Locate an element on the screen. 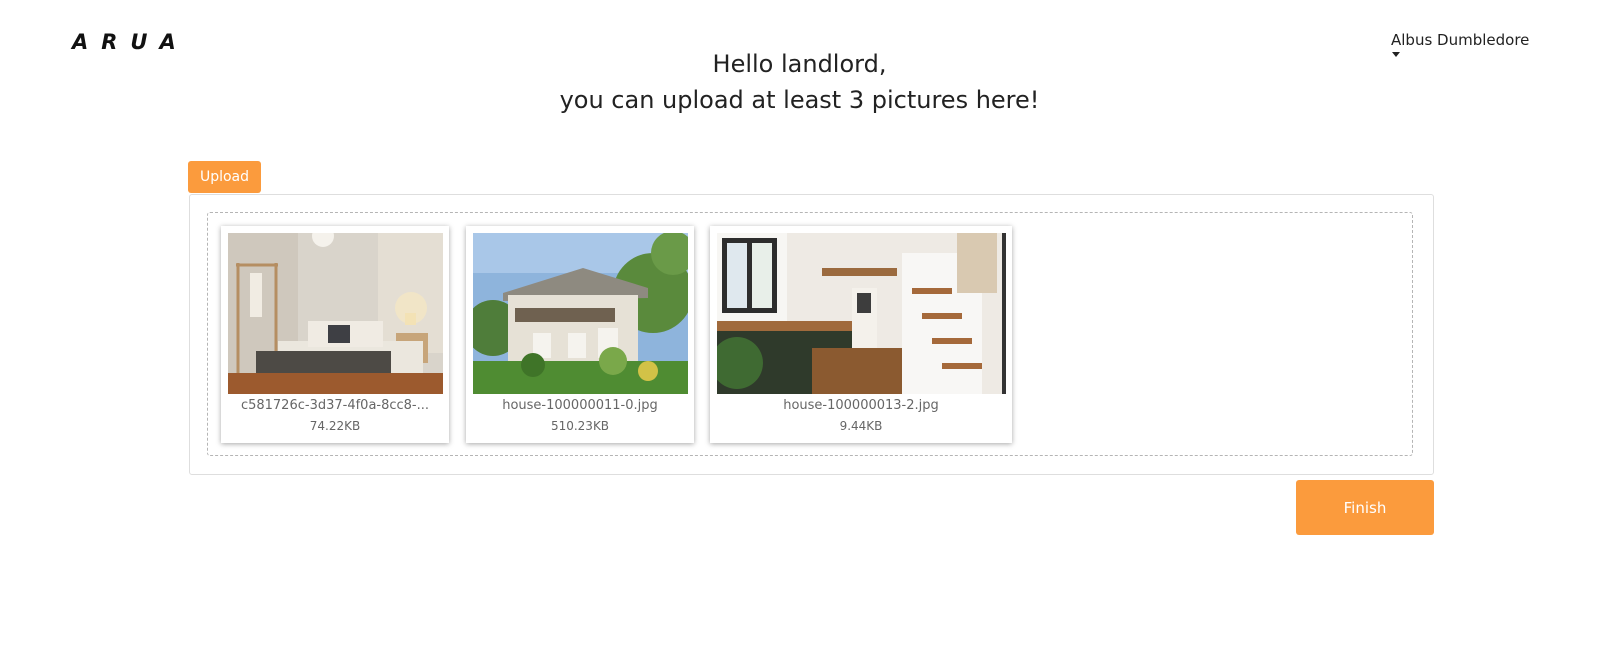 Image resolution: width=1599 pixels, height=656 pixels. image-card: house-100000013-2.jpg 9.44KB is located at coordinates (861, 334).